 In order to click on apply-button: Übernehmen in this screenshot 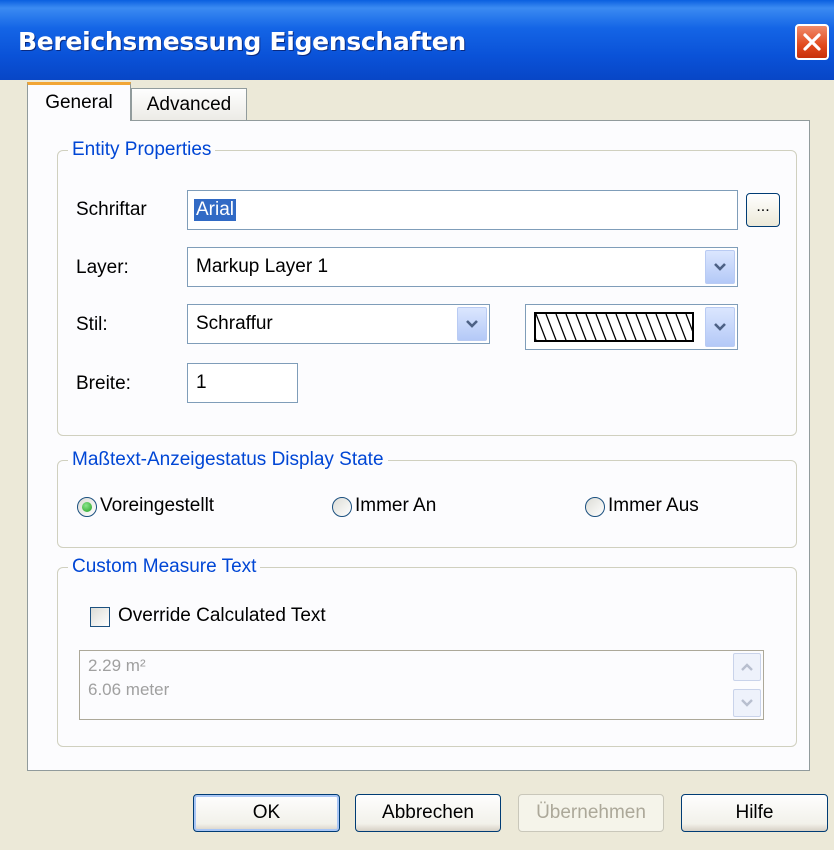, I will do `click(591, 813)`.